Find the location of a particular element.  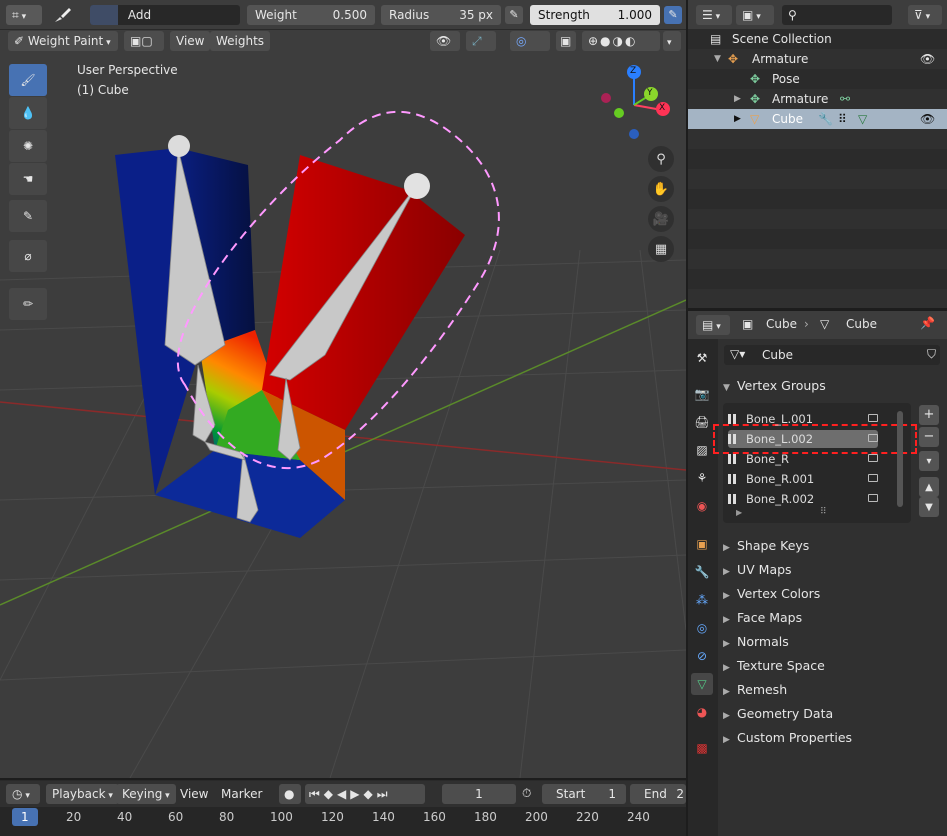

outliner-row-scene-collection: ▤ Scene Collection is located at coordinates (817, 39).